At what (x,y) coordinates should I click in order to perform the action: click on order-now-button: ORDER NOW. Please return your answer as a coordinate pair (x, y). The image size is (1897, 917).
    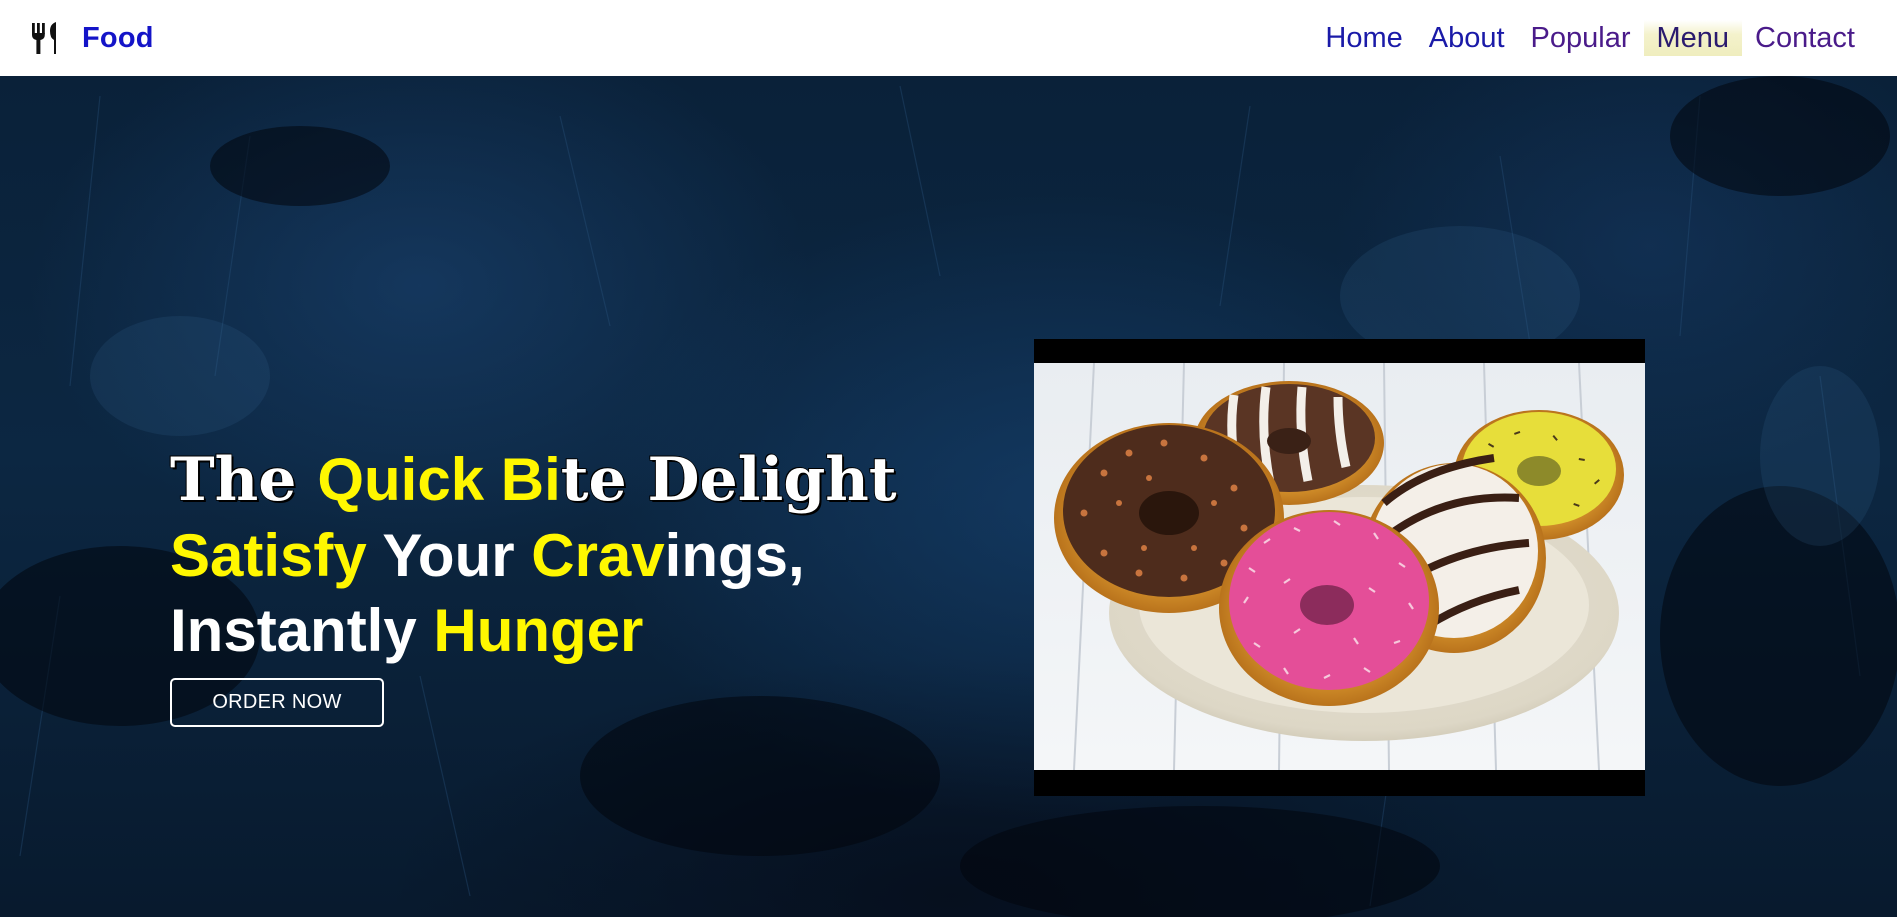
    Looking at the image, I should click on (277, 702).